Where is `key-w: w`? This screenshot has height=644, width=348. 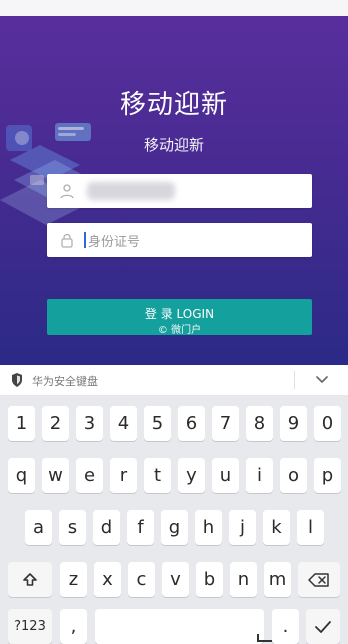
key-w: w is located at coordinates (55, 475).